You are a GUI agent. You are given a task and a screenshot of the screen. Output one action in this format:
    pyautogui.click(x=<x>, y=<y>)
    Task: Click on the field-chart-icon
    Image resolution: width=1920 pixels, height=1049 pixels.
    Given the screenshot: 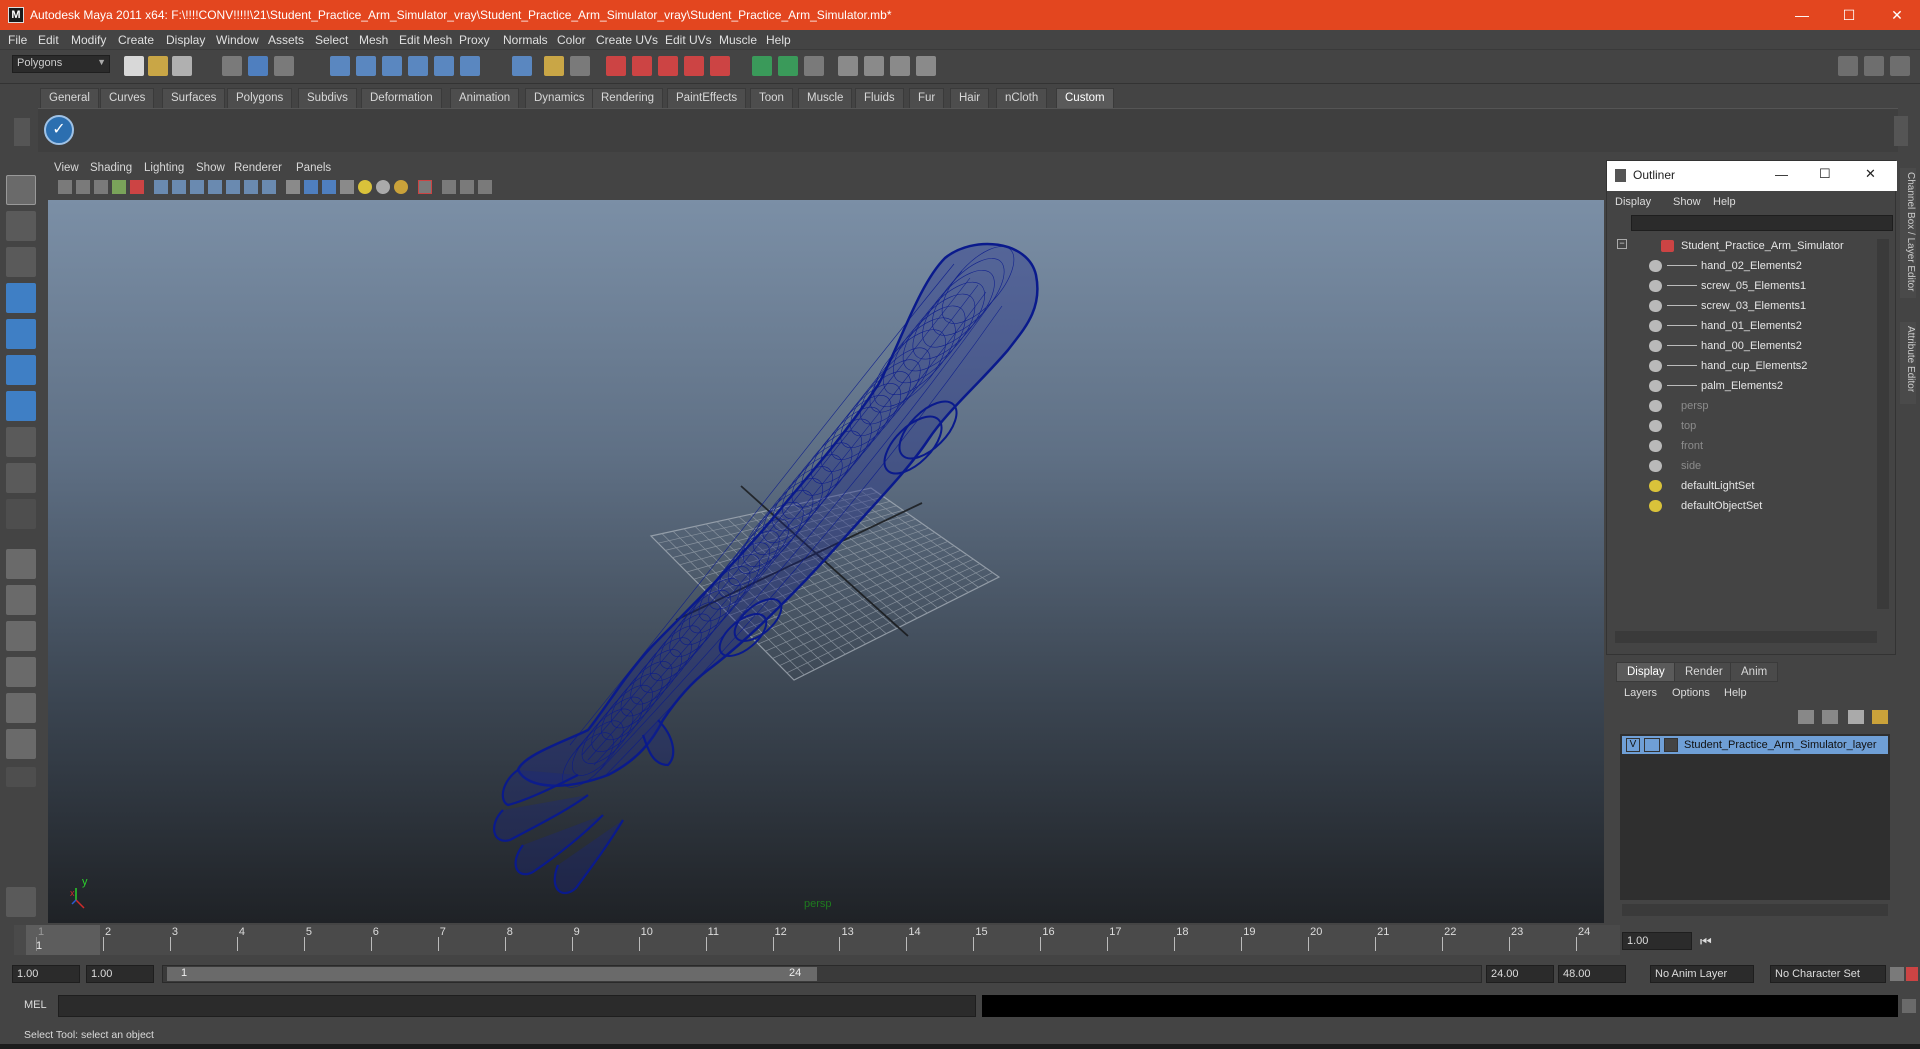 What is the action you would take?
    pyautogui.click(x=233, y=187)
    